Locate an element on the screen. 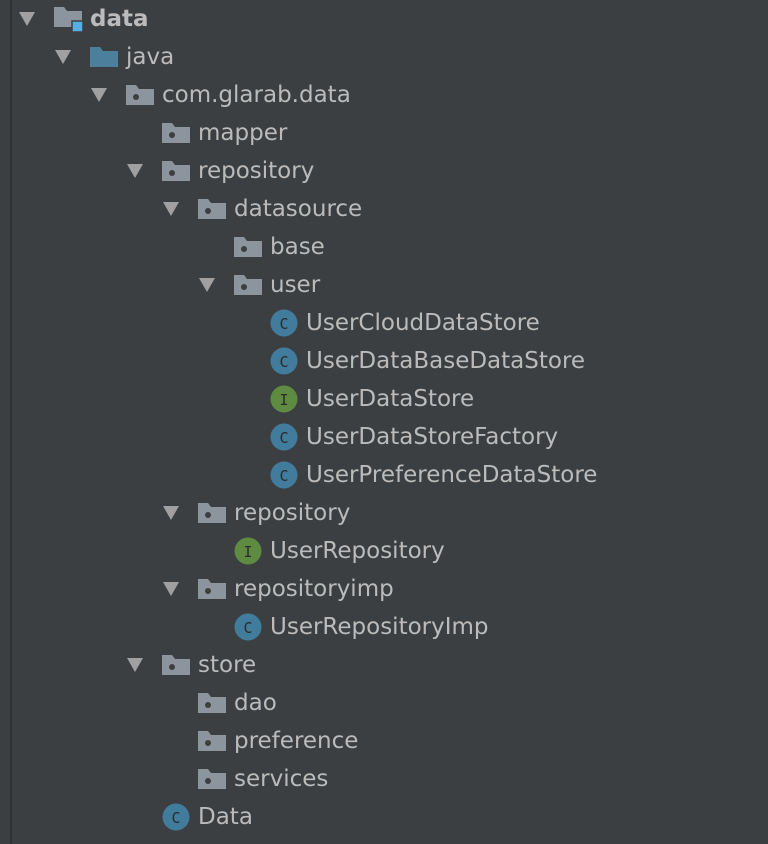 The image size is (768, 844). tree-item-preference: preference is located at coordinates (384, 741).